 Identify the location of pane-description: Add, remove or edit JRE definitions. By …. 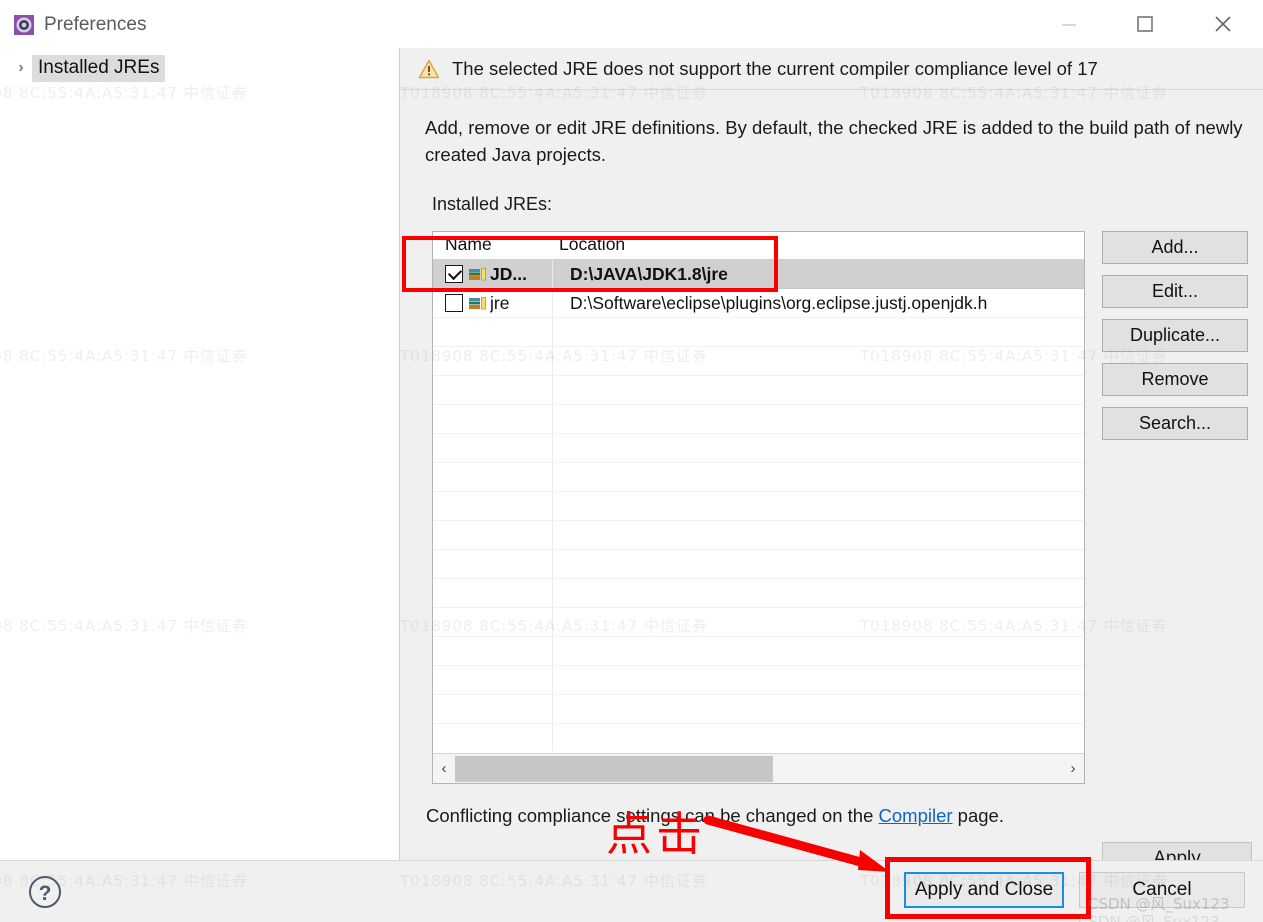
(834, 141).